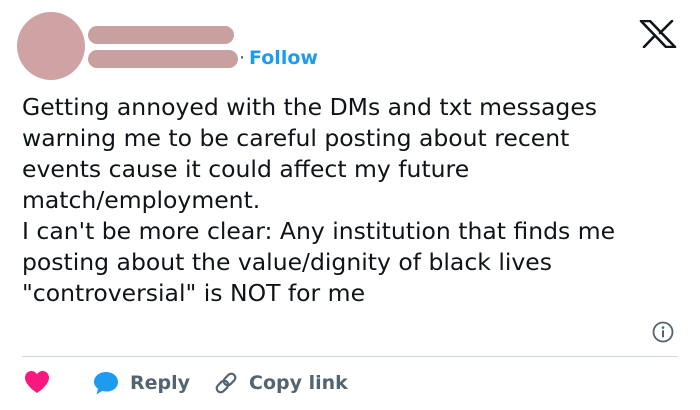  I want to click on copy-link-button: Copy link, so click(280, 383).